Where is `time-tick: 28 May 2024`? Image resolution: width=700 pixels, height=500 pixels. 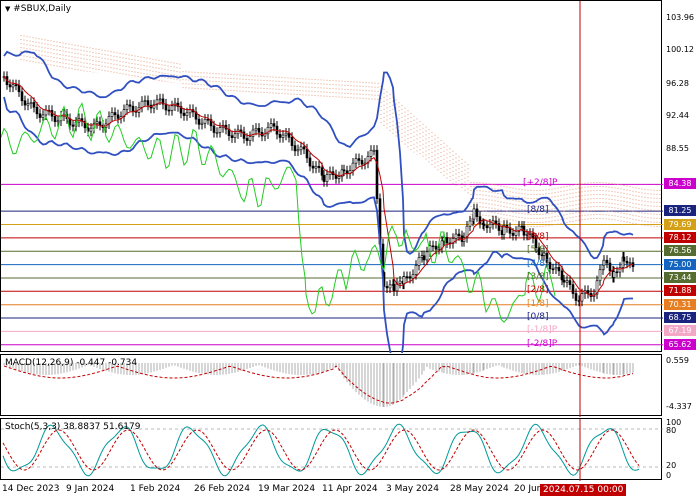 time-tick: 28 May 2024 is located at coordinates (479, 489).